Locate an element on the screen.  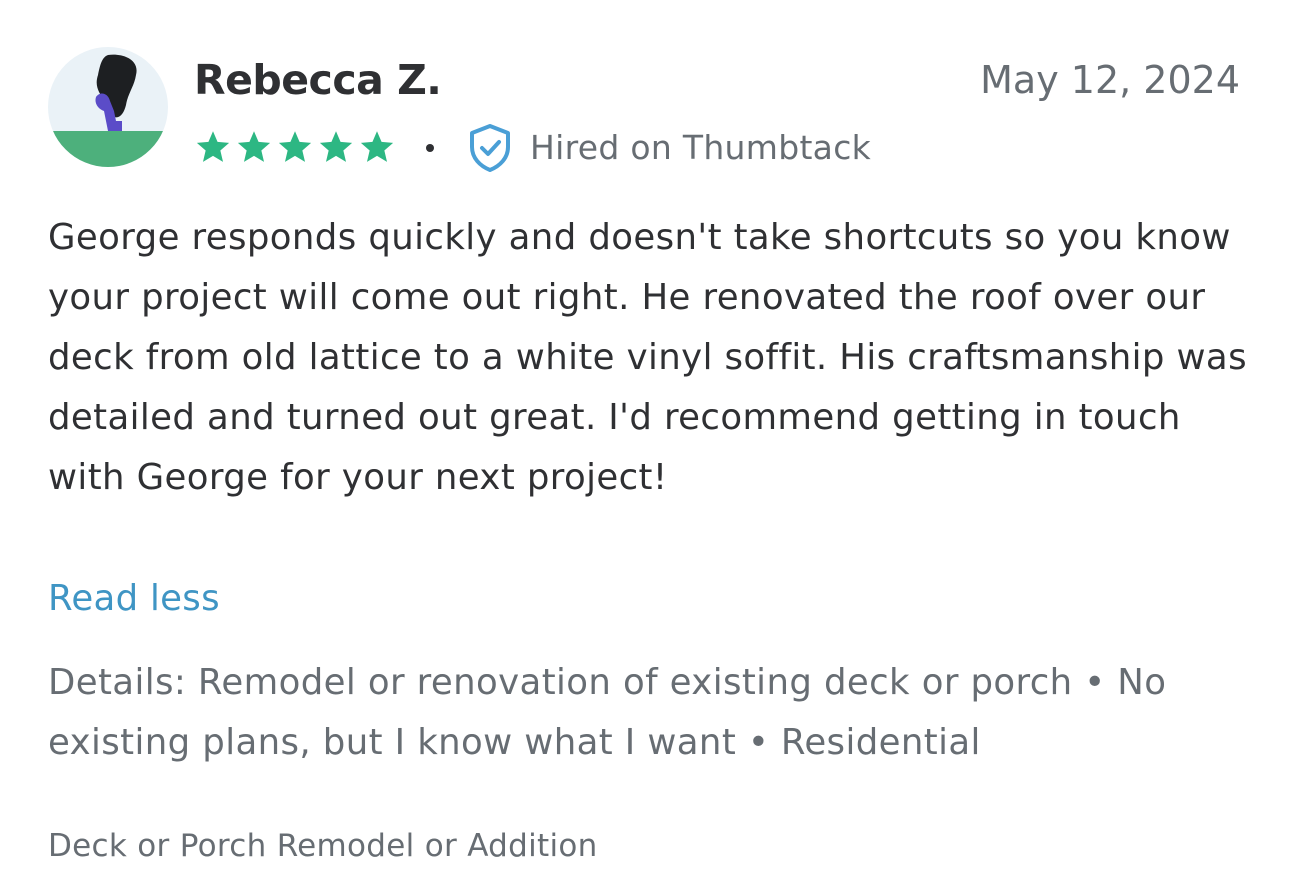
read-less-link: Read less is located at coordinates (134, 599).